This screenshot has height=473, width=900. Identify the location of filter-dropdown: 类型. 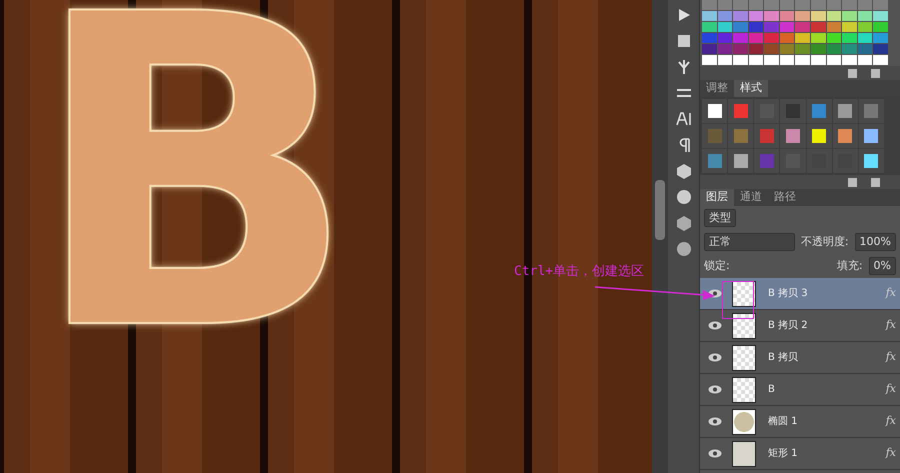
(720, 218).